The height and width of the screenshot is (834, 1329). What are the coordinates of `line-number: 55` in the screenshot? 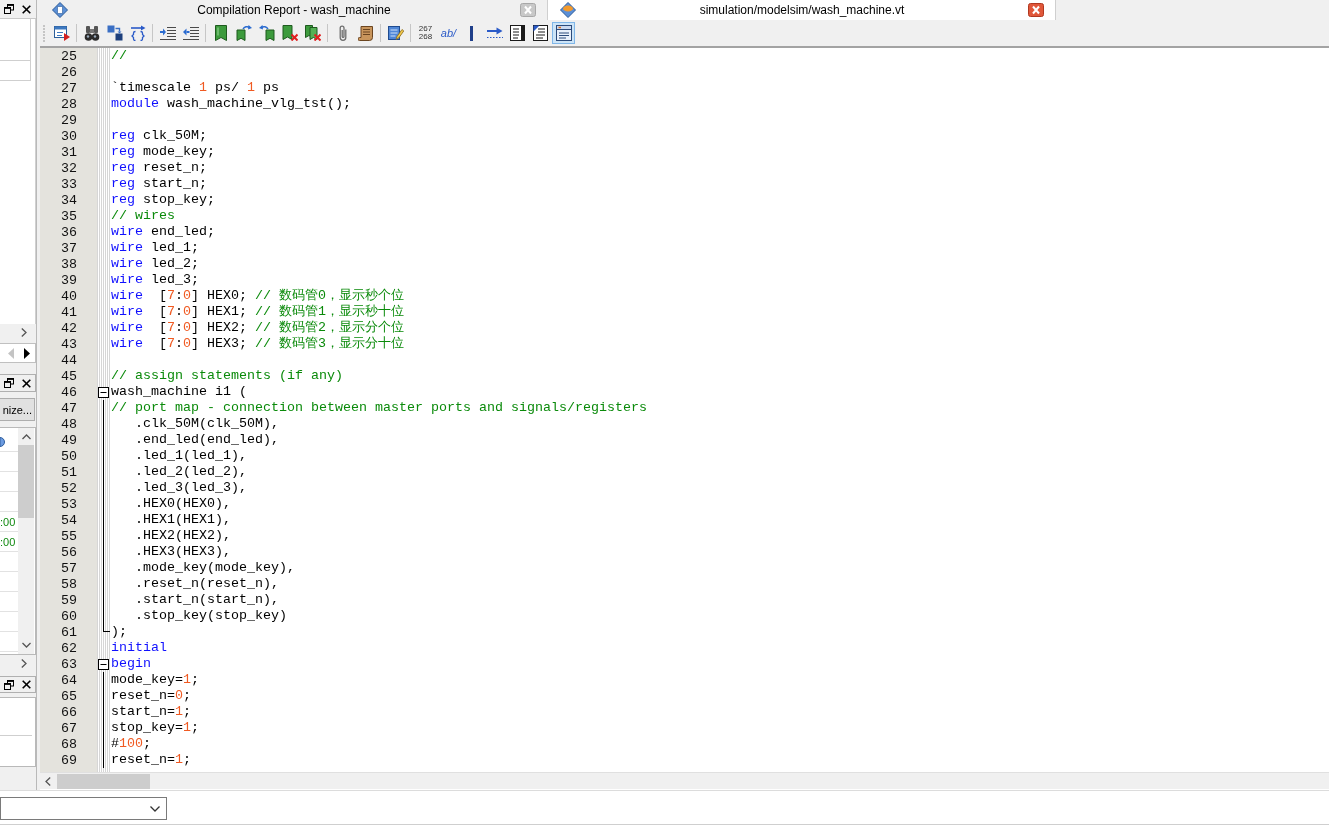 It's located at (69, 536).